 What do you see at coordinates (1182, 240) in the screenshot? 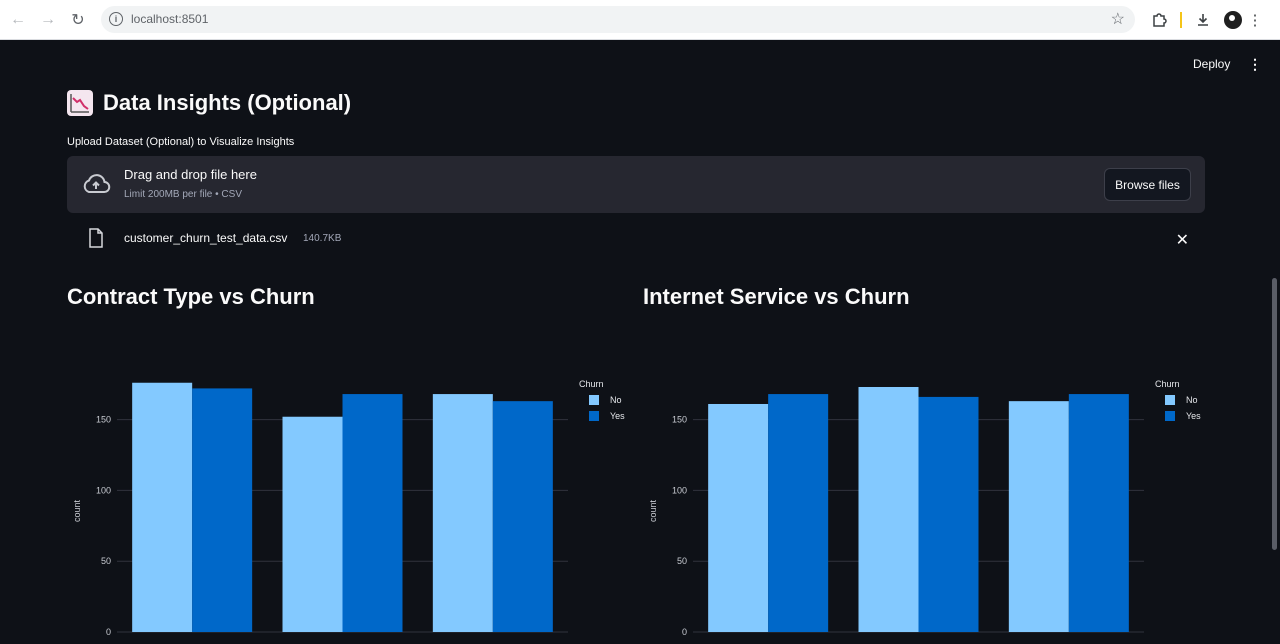
I see `remove-file-icon: ✕` at bounding box center [1182, 240].